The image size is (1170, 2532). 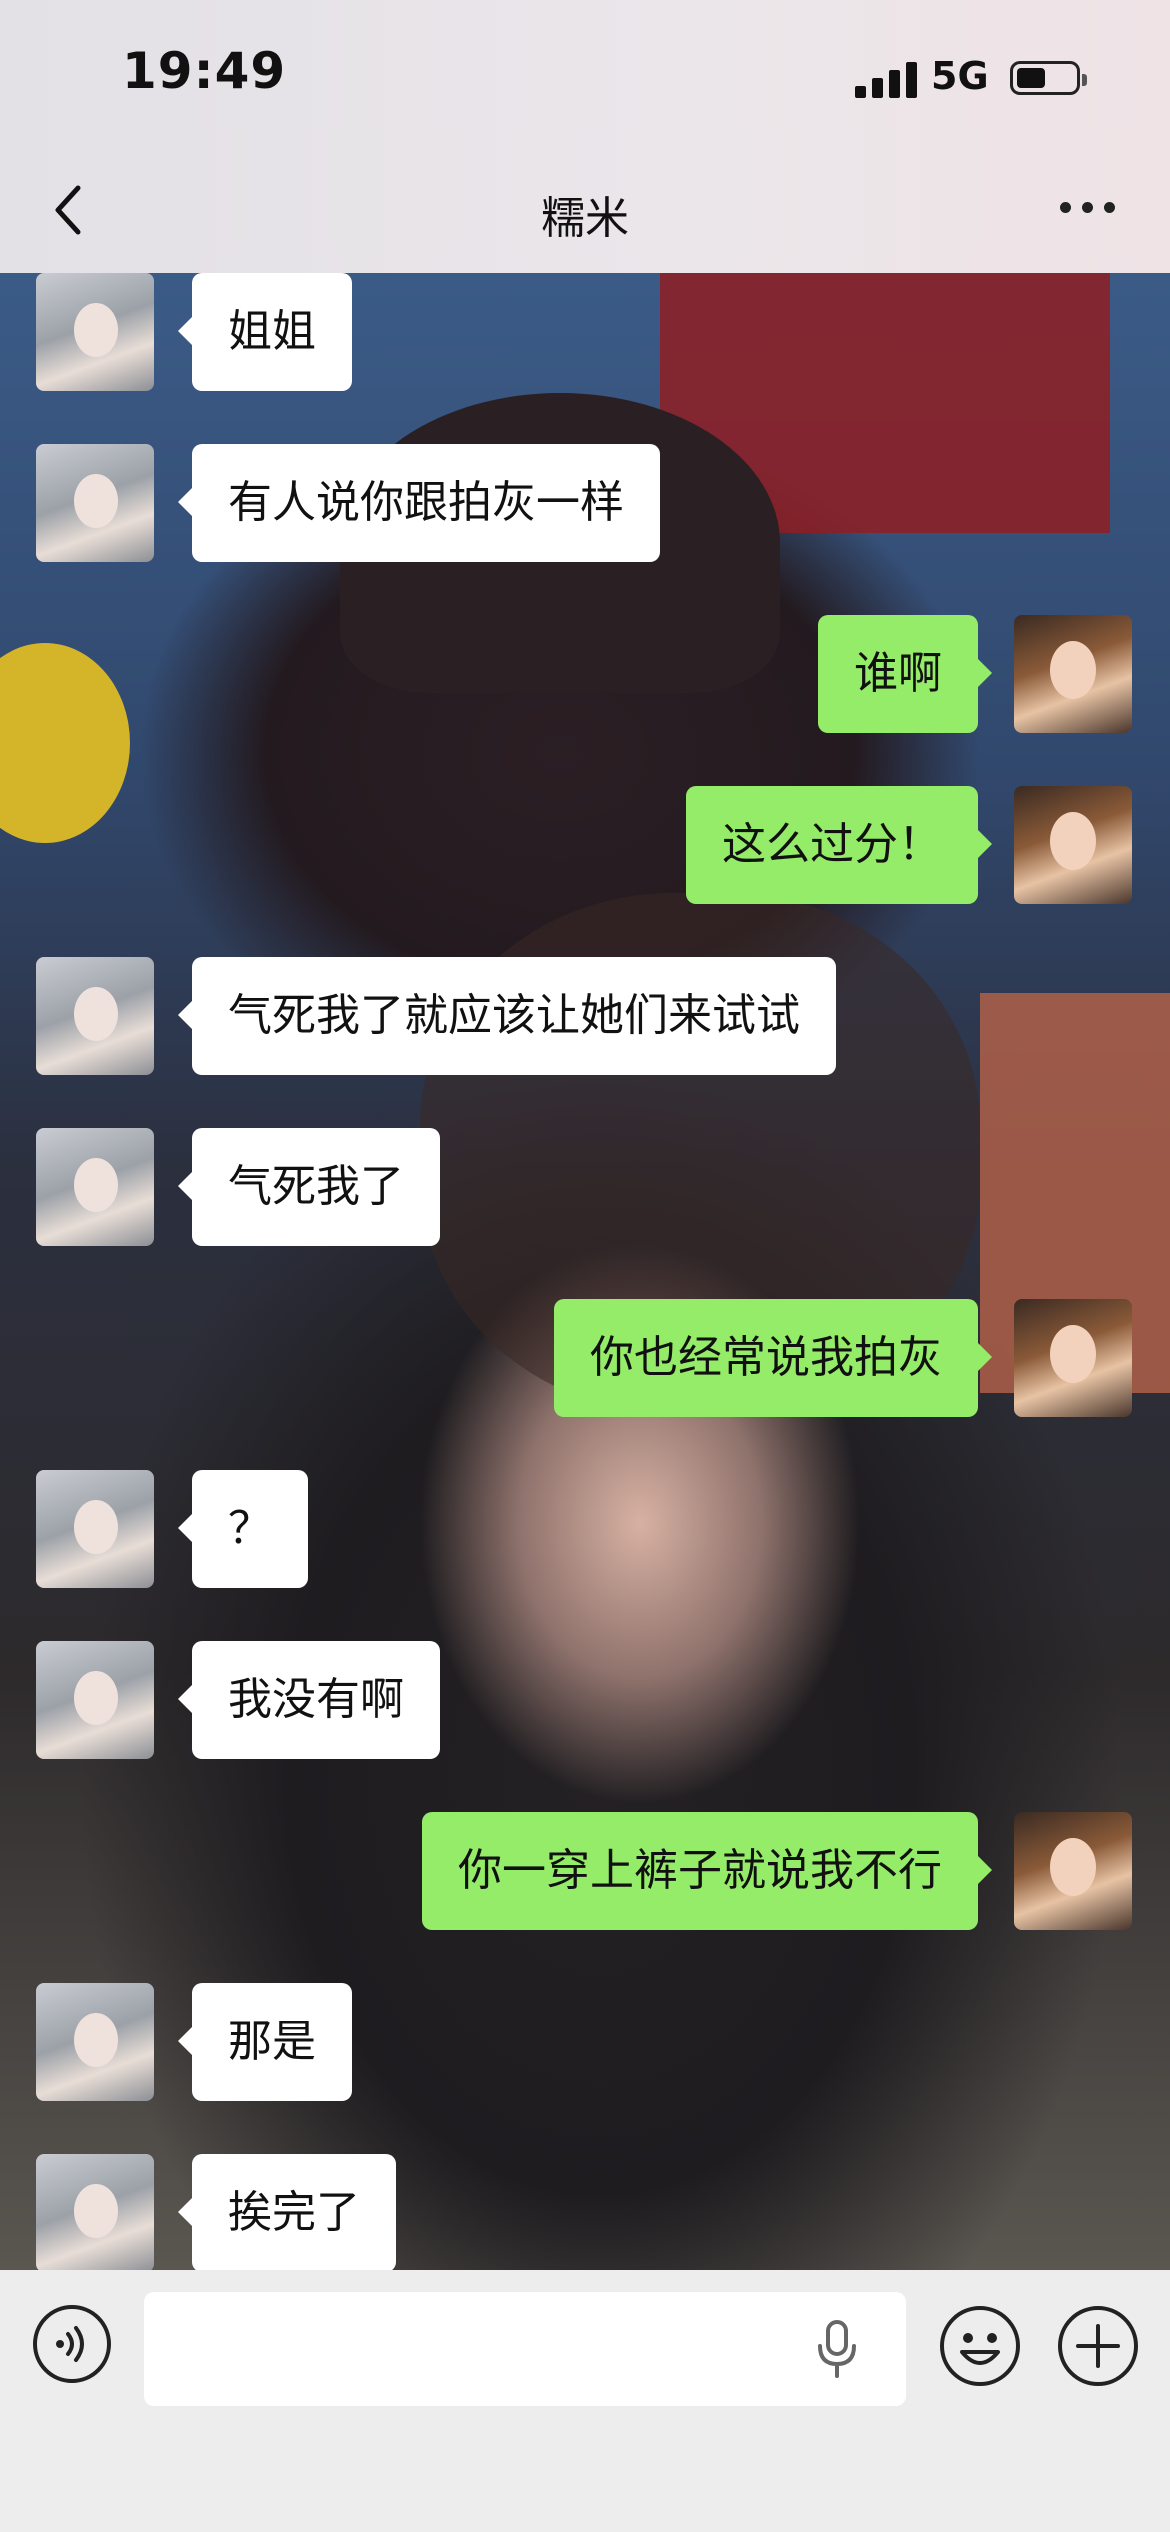 What do you see at coordinates (72, 2344) in the screenshot?
I see `voice-icon` at bounding box center [72, 2344].